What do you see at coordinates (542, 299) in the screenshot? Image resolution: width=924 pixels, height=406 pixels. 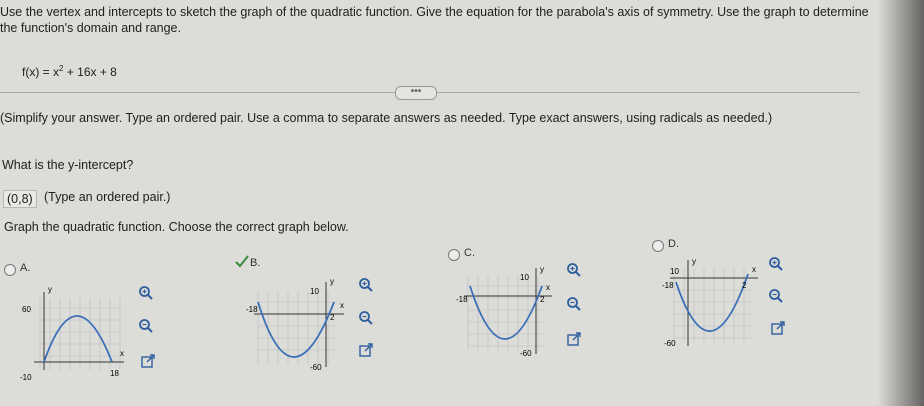 I see `option-c-xright: 2` at bounding box center [542, 299].